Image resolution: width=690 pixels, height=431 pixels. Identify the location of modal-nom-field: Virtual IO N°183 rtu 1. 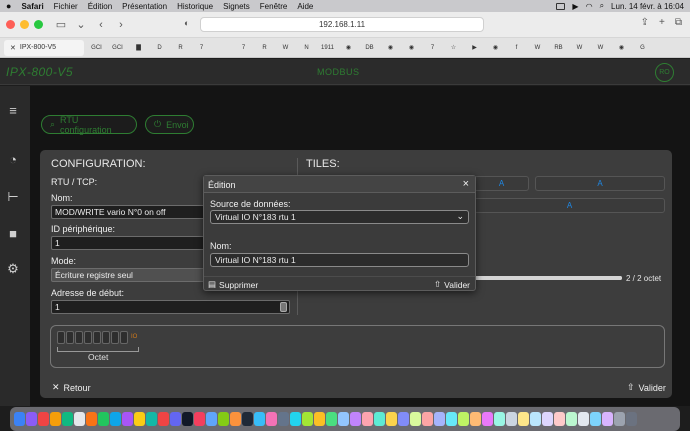
(339, 260).